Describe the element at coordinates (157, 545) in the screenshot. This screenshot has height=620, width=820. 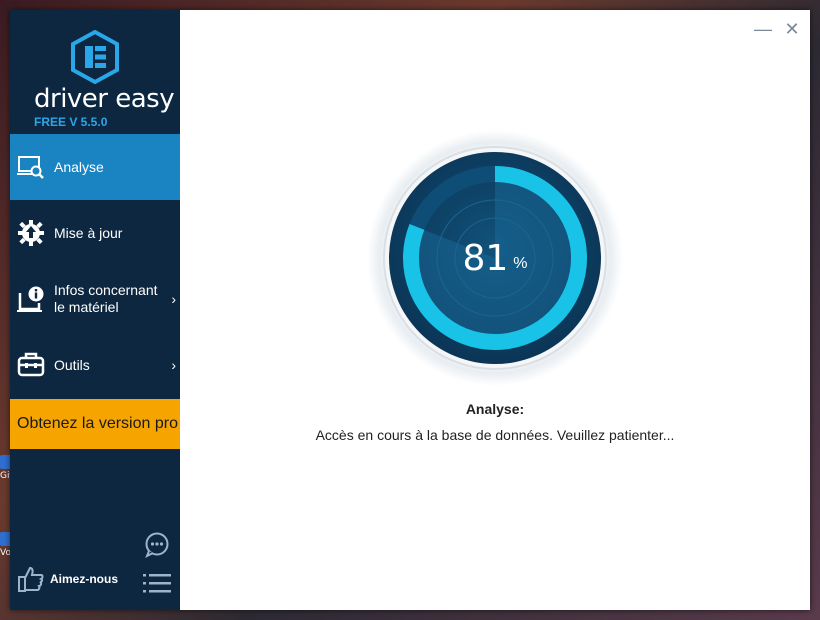
I see `chat-icon` at that location.